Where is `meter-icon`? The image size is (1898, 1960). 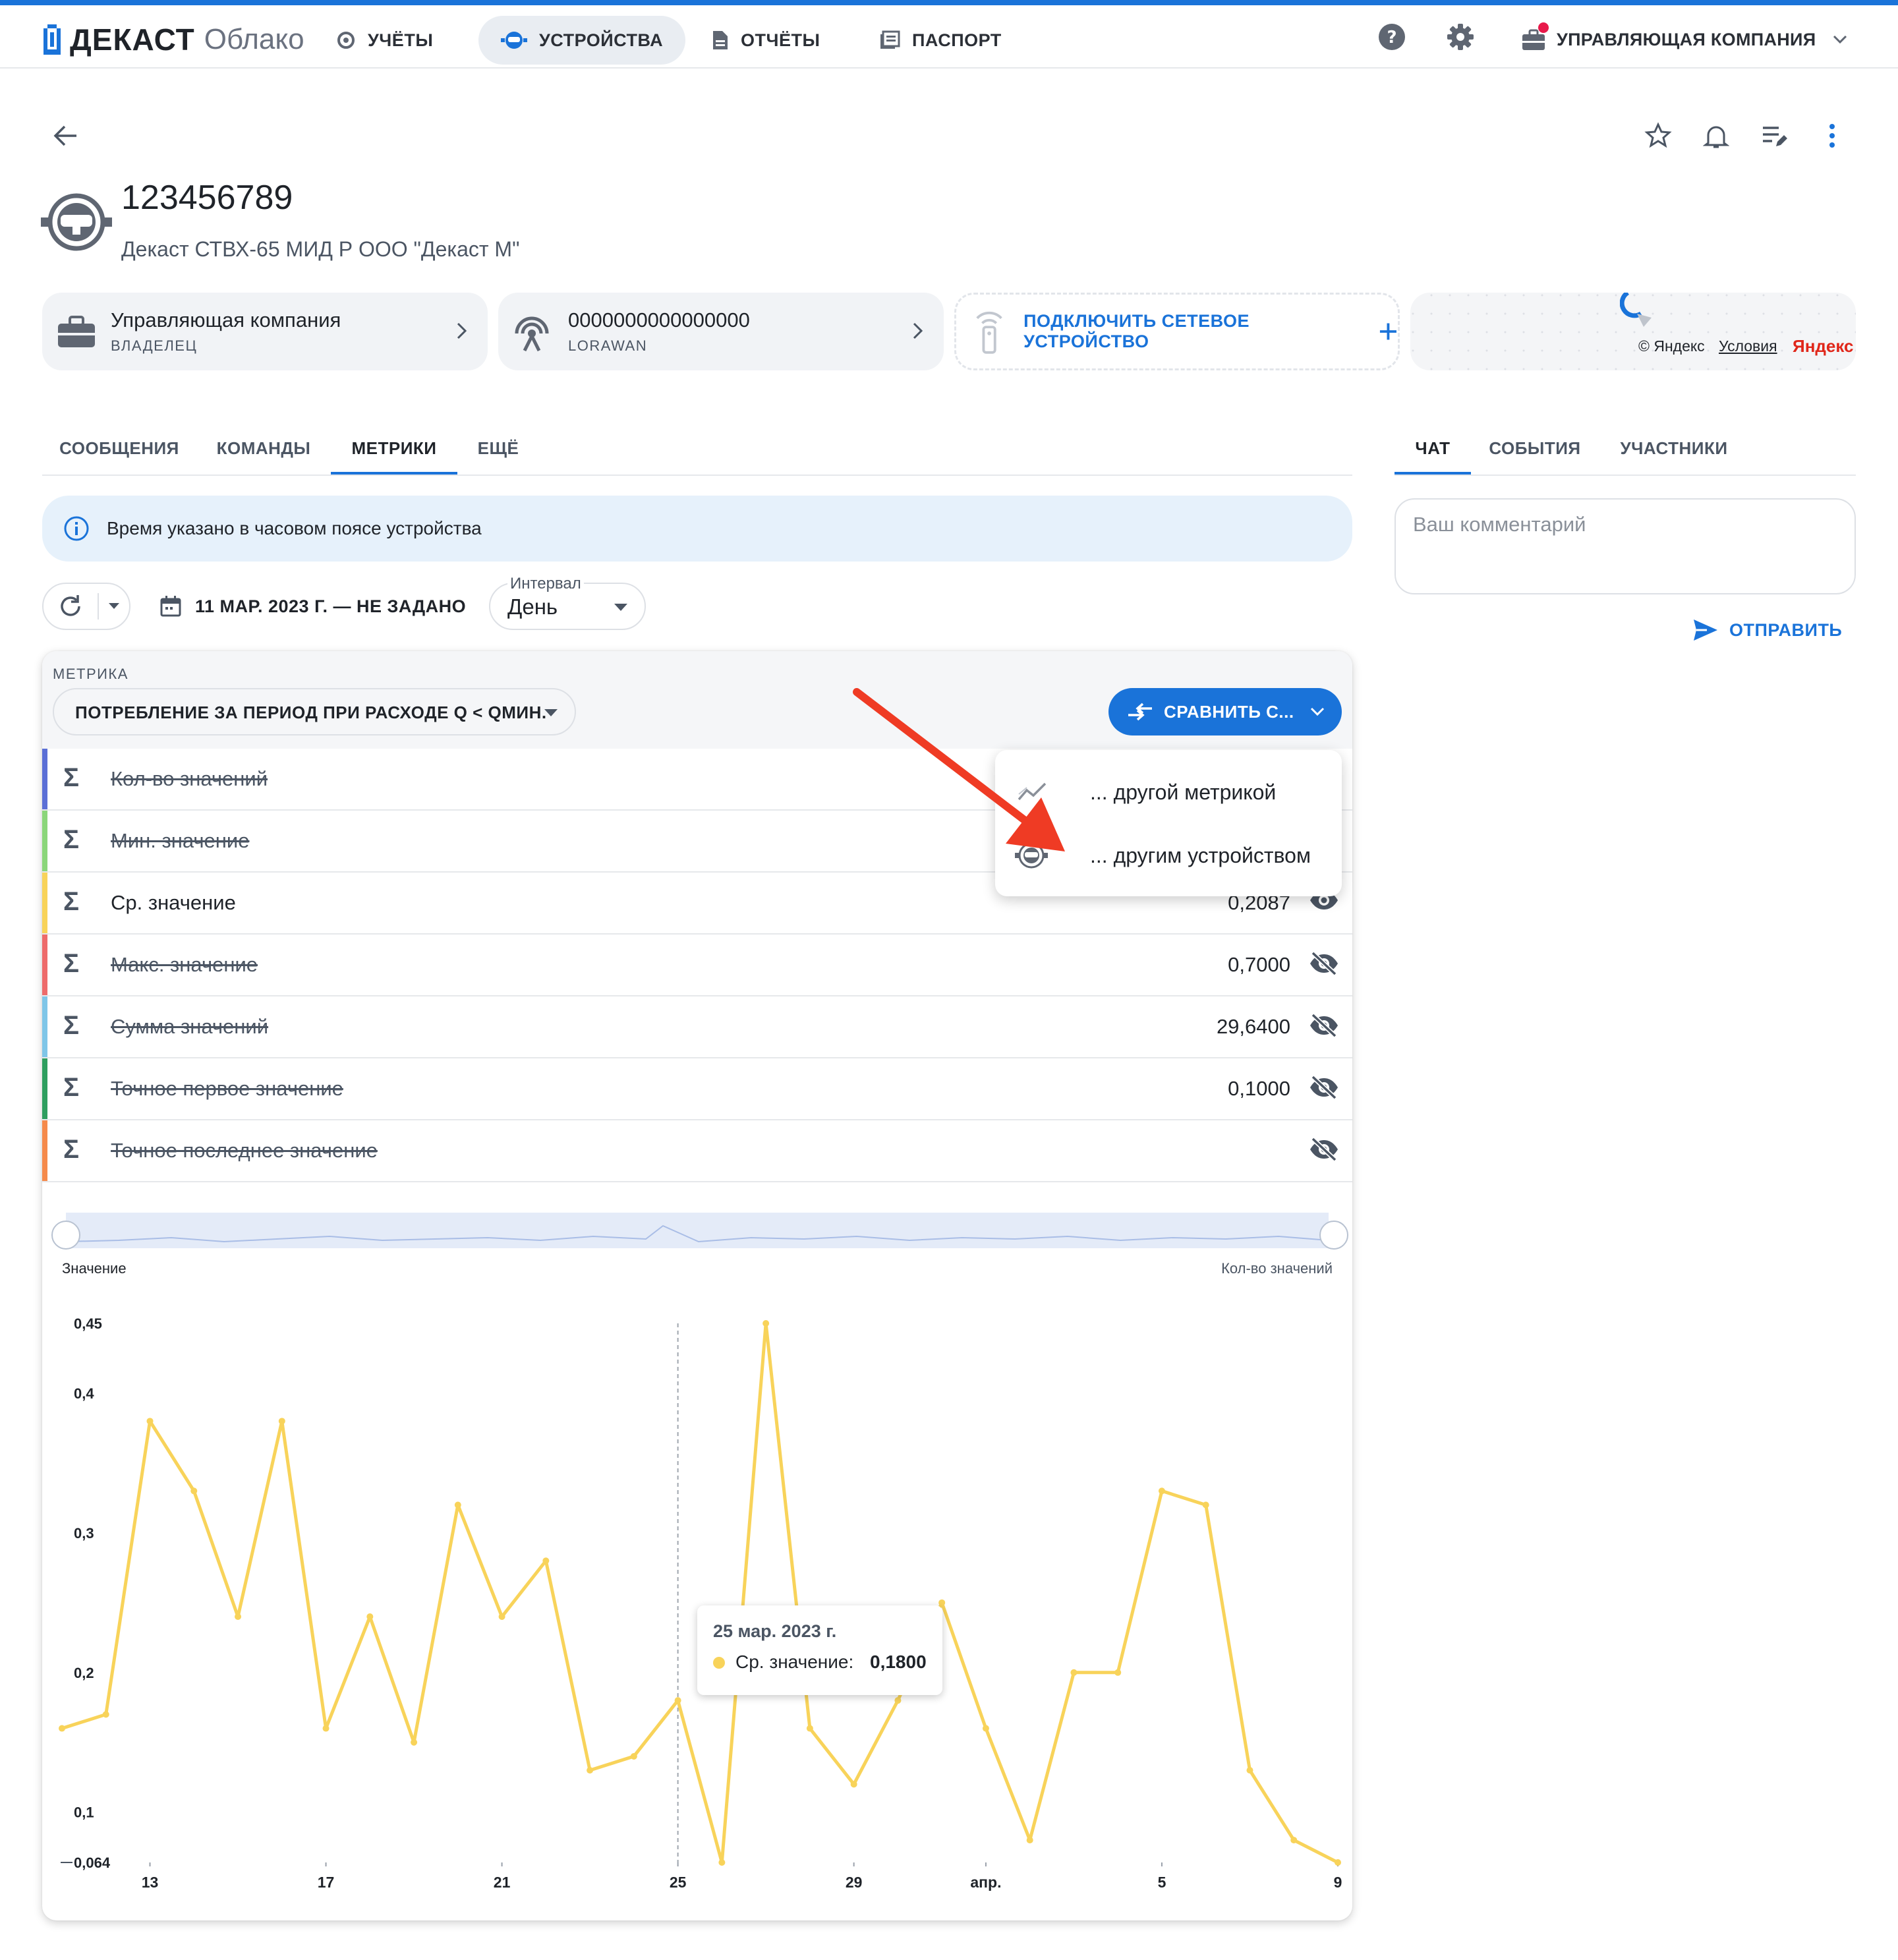
meter-icon is located at coordinates (76, 222).